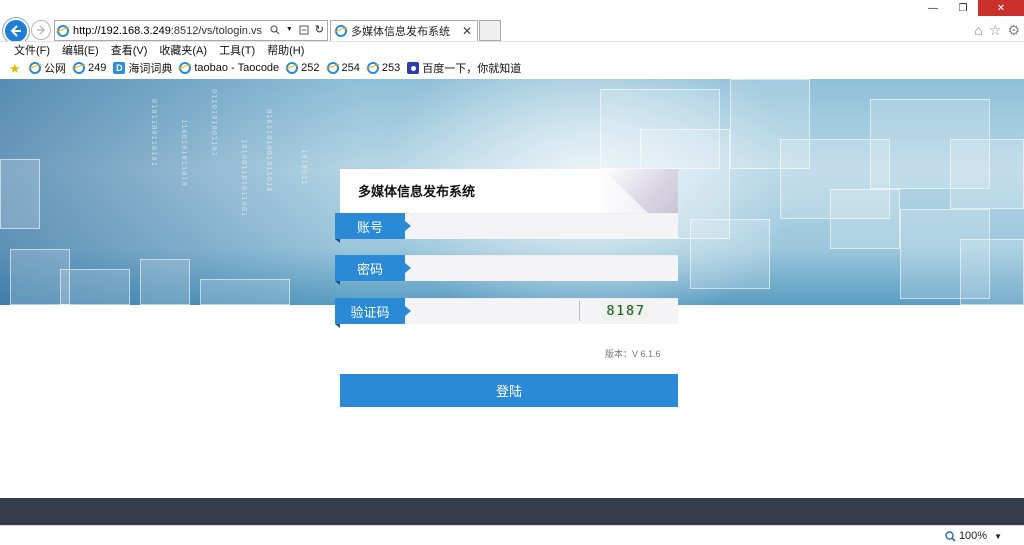  What do you see at coordinates (15, 31) in the screenshot?
I see `arrow-left-icon` at bounding box center [15, 31].